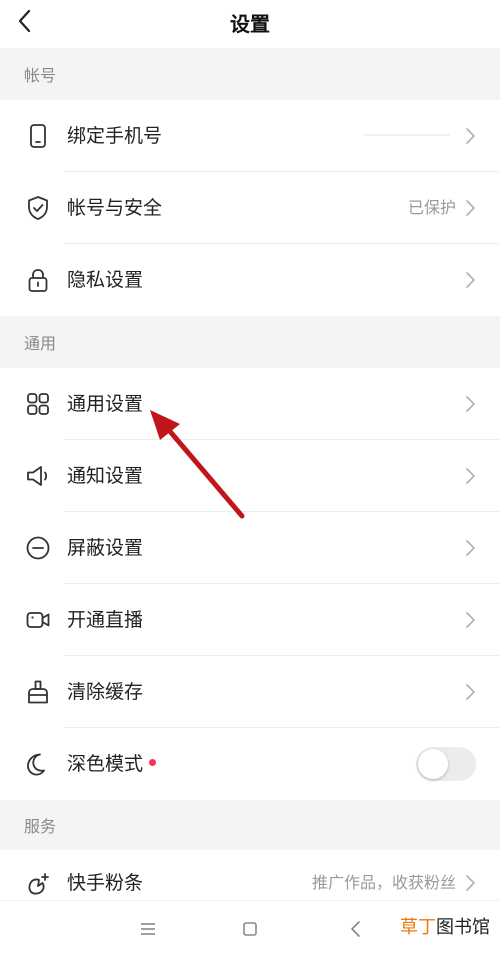  I want to click on page-title: 设置, so click(250, 24).